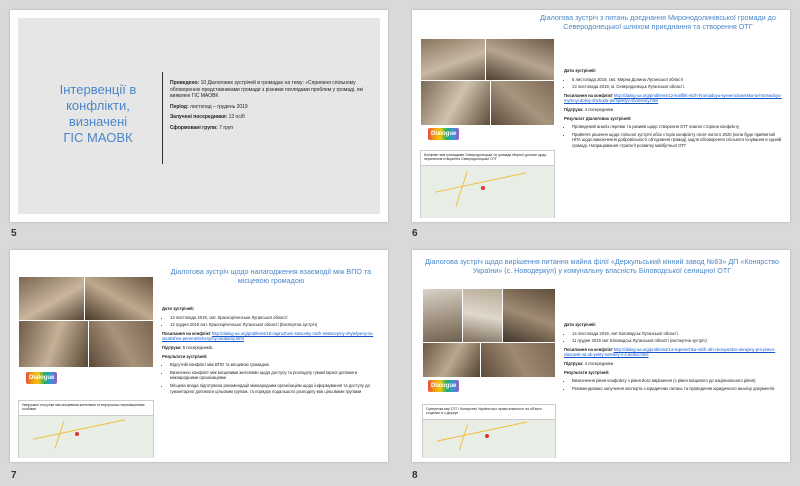  Describe the element at coordinates (598, 118) in the screenshot. I see `results-label: Результат Діалогових зустрічей:` at that location.